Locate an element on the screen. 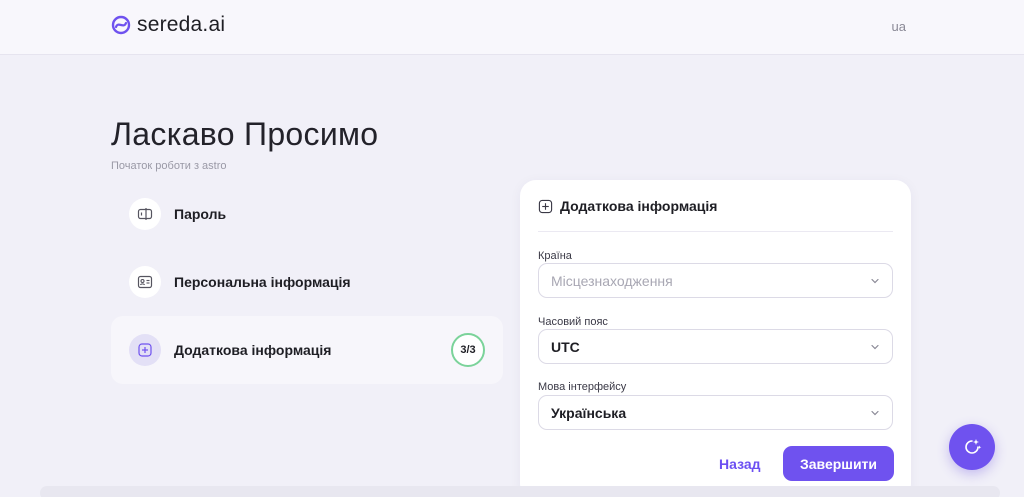  finish-button: Завершити is located at coordinates (838, 463).